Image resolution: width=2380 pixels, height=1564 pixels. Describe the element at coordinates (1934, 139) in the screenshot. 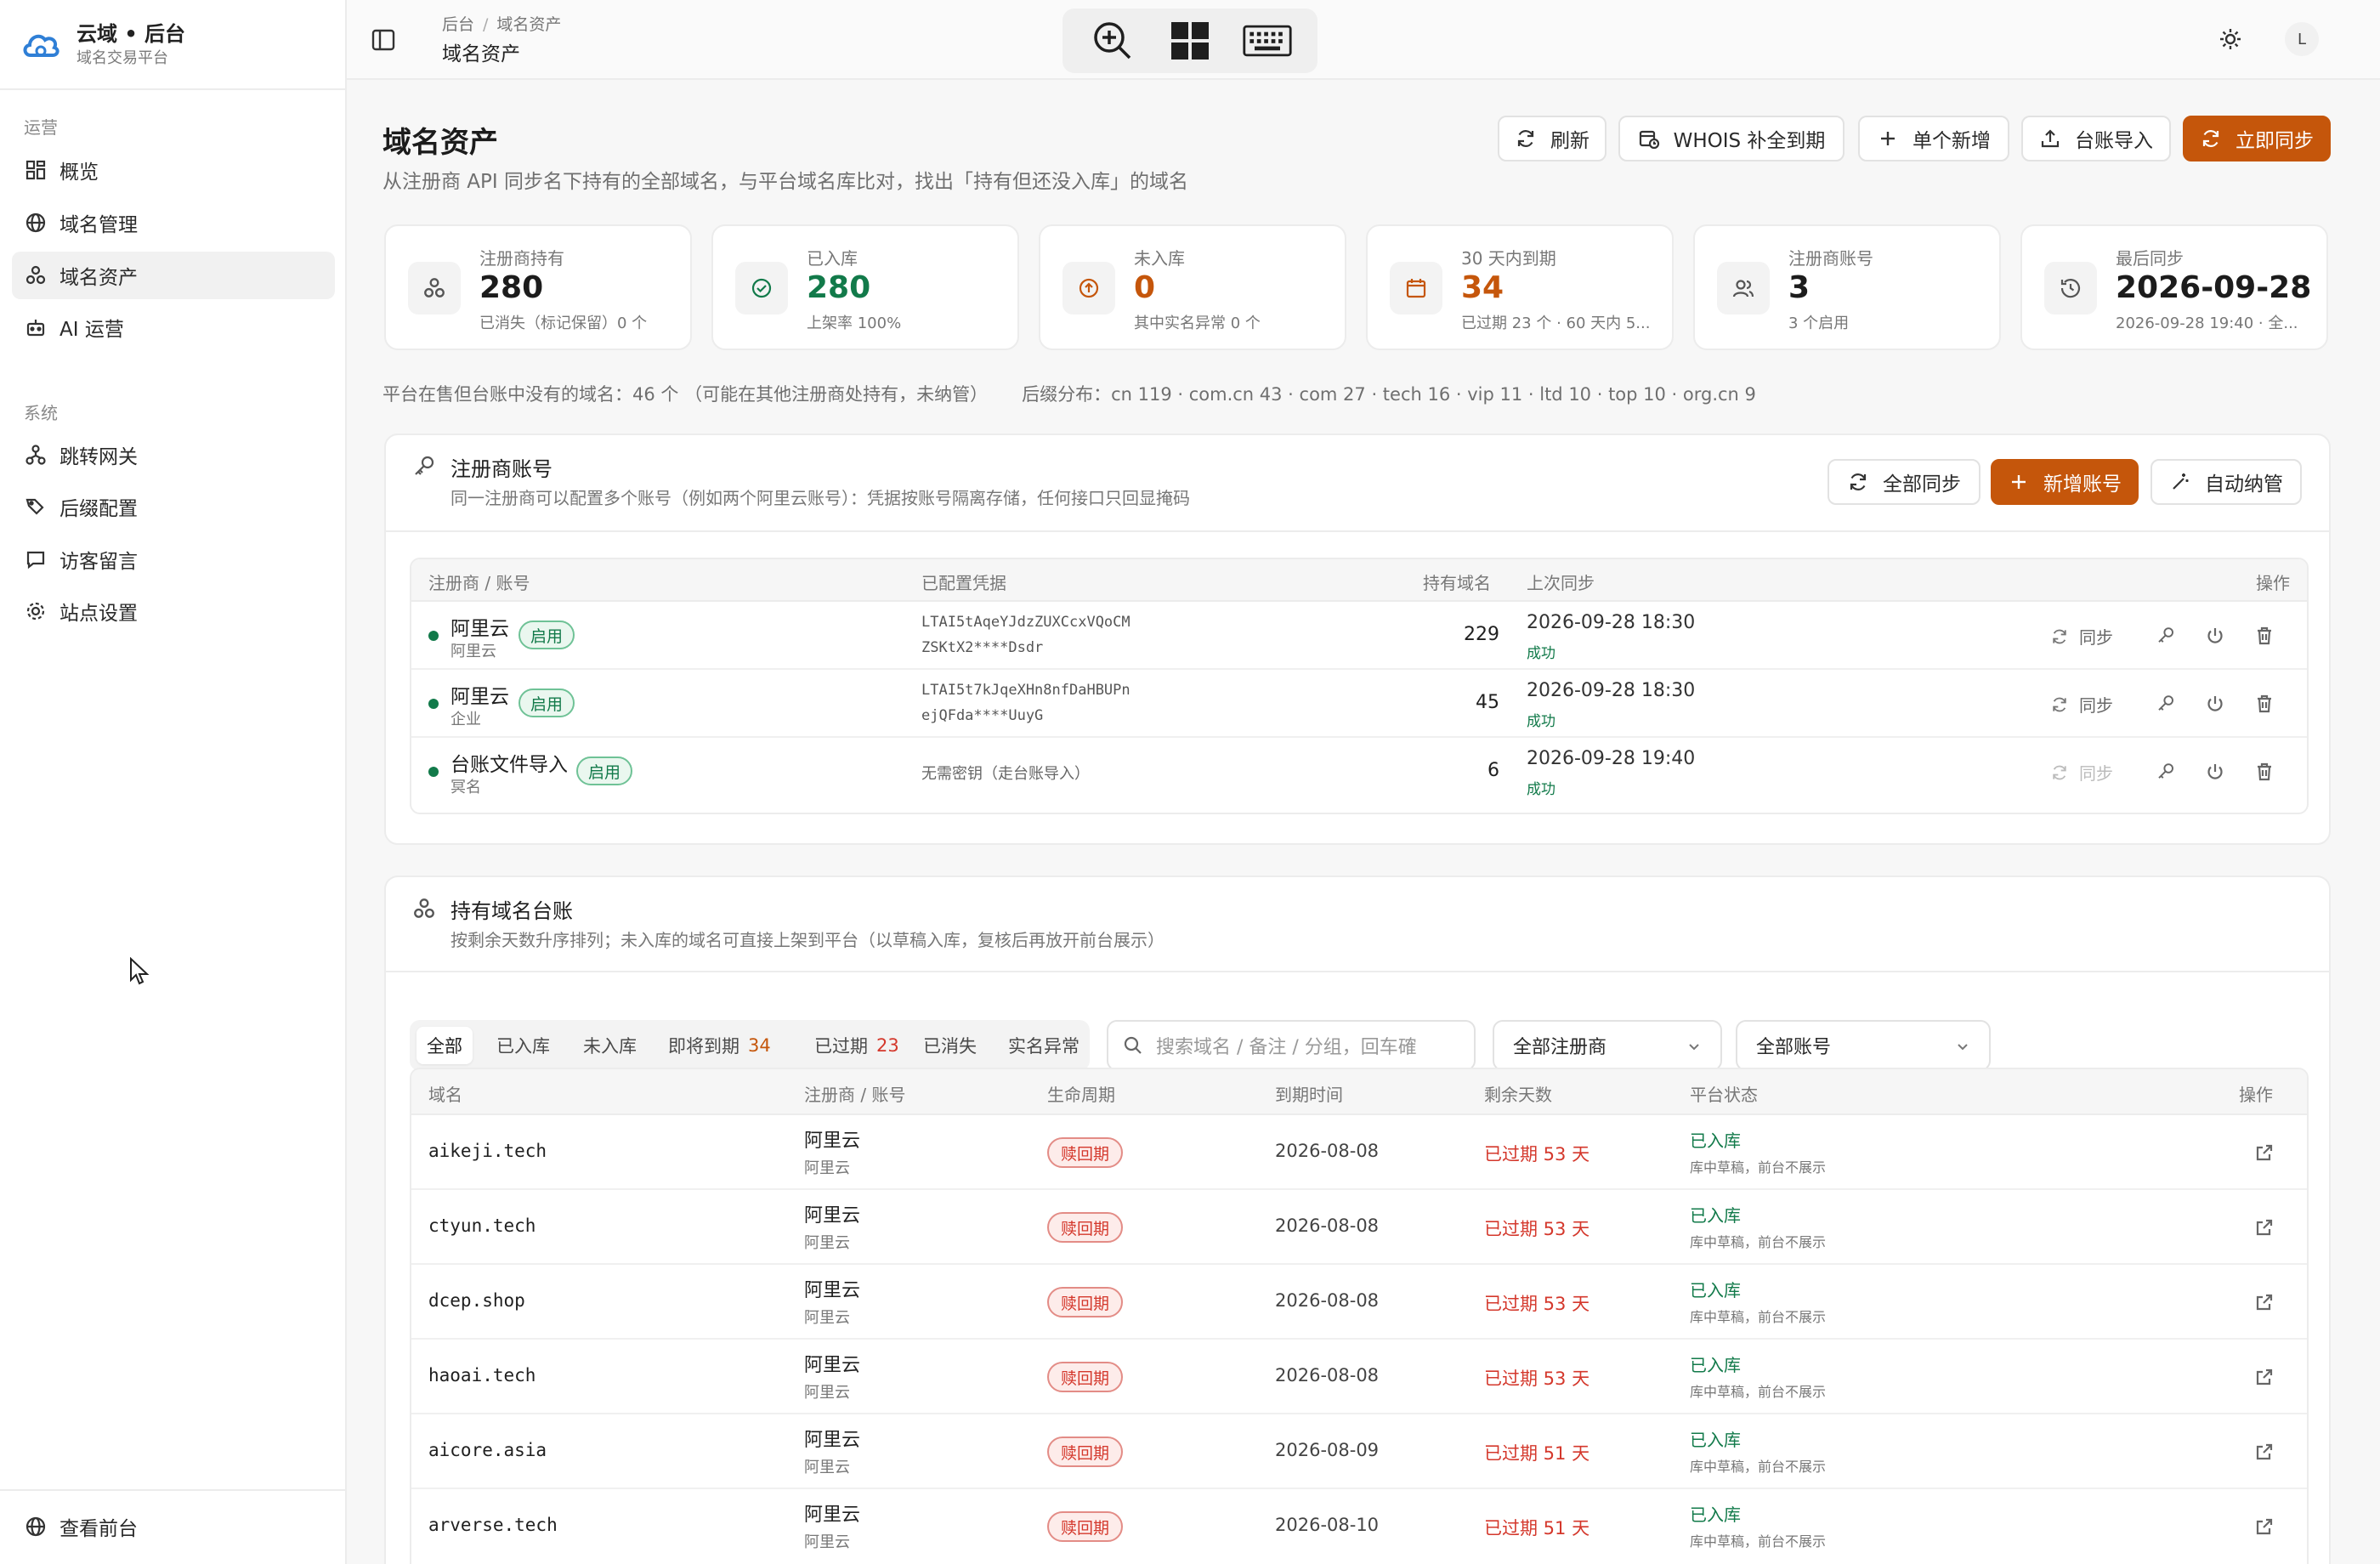

I see `add-single-button: 单个新增` at that location.